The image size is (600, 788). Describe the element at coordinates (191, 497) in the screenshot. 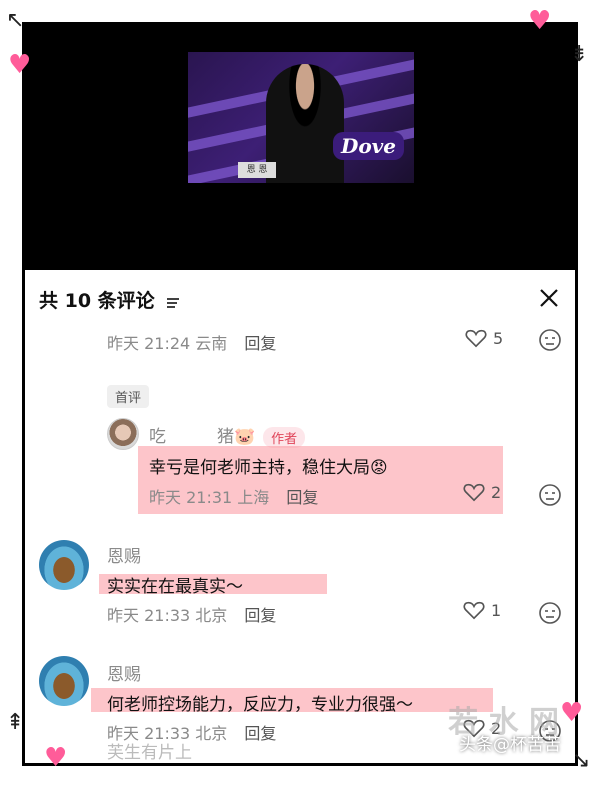

I see `comment-time: 昨天 21:31` at that location.